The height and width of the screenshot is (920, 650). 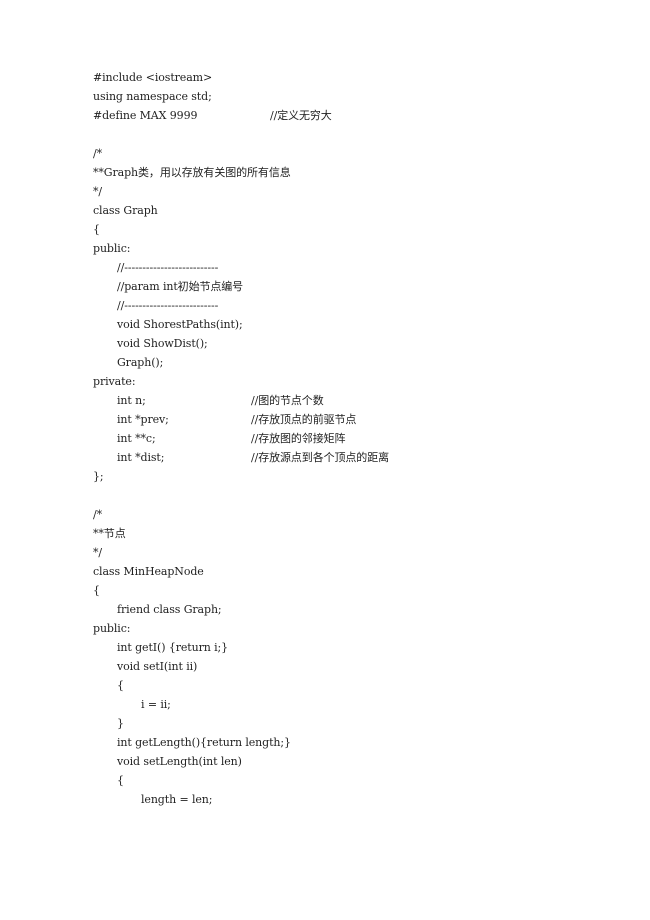 What do you see at coordinates (152, 96) in the screenshot?
I see `code-text: using namespace std;` at bounding box center [152, 96].